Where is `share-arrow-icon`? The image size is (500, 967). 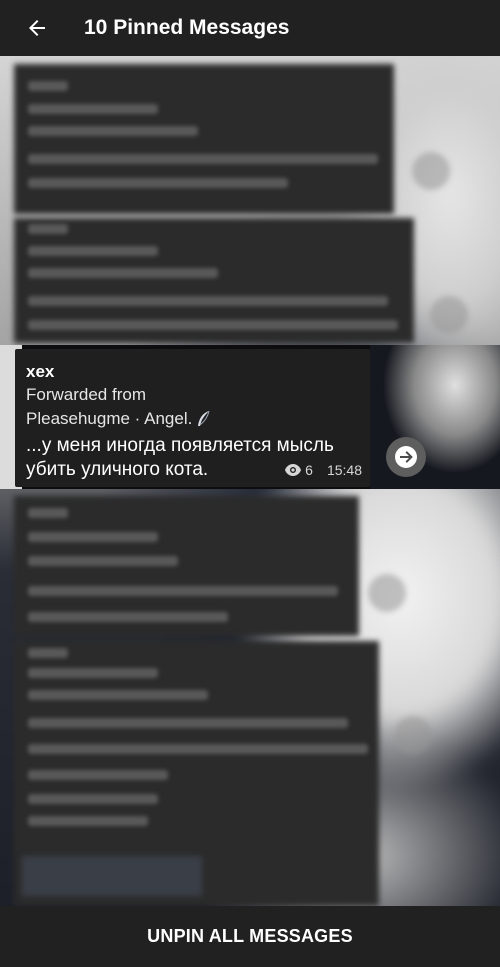 share-arrow-icon is located at coordinates (406, 457).